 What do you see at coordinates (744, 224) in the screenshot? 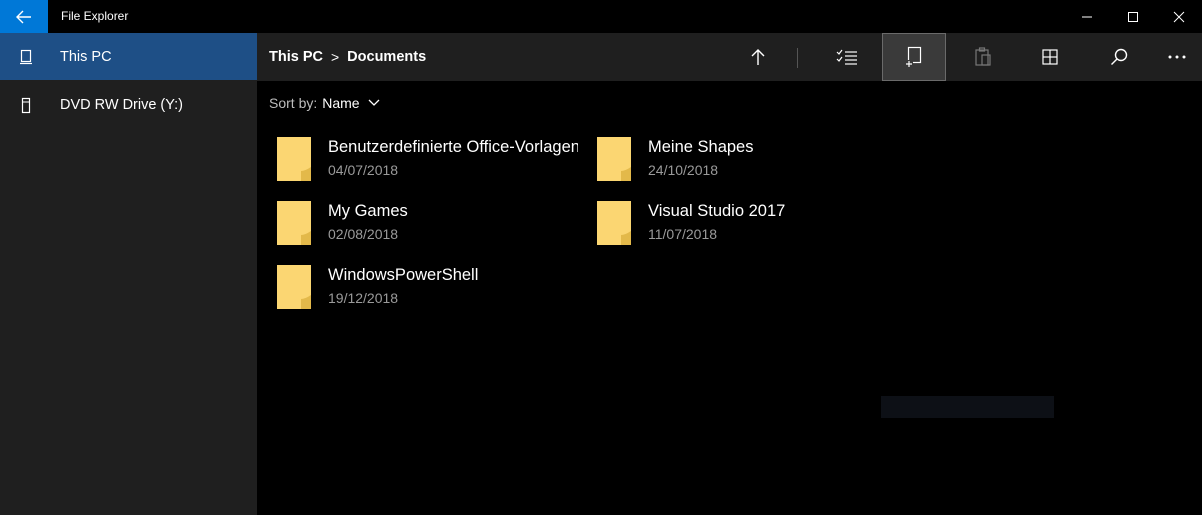
I see `list-item: Visual Studio 2017 11/07/2018` at bounding box center [744, 224].